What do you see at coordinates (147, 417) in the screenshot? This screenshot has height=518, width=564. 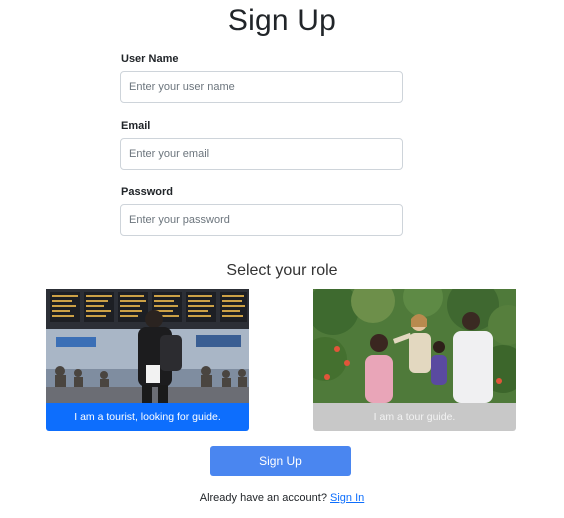 I see `tourist-caption: I am a tourist, looking for guide.` at bounding box center [147, 417].